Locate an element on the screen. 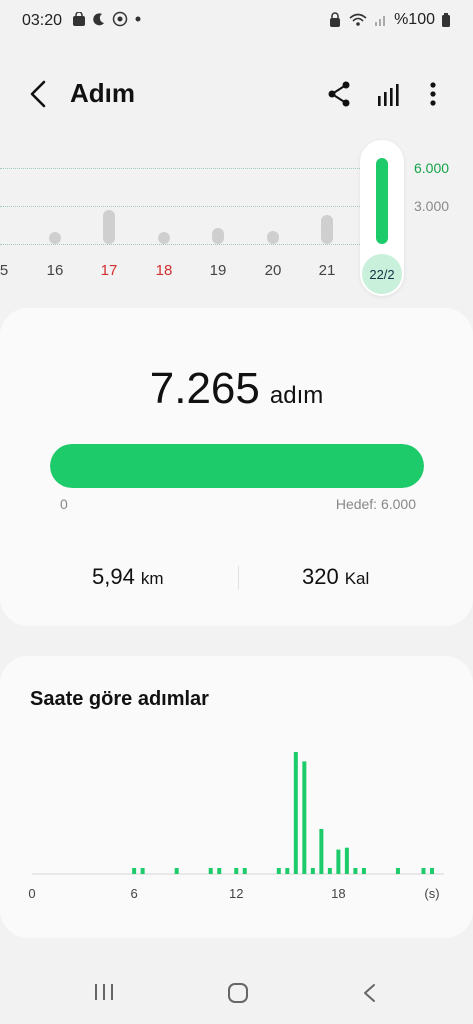 The image size is (473, 1024). recents-icon is located at coordinates (104, 992).